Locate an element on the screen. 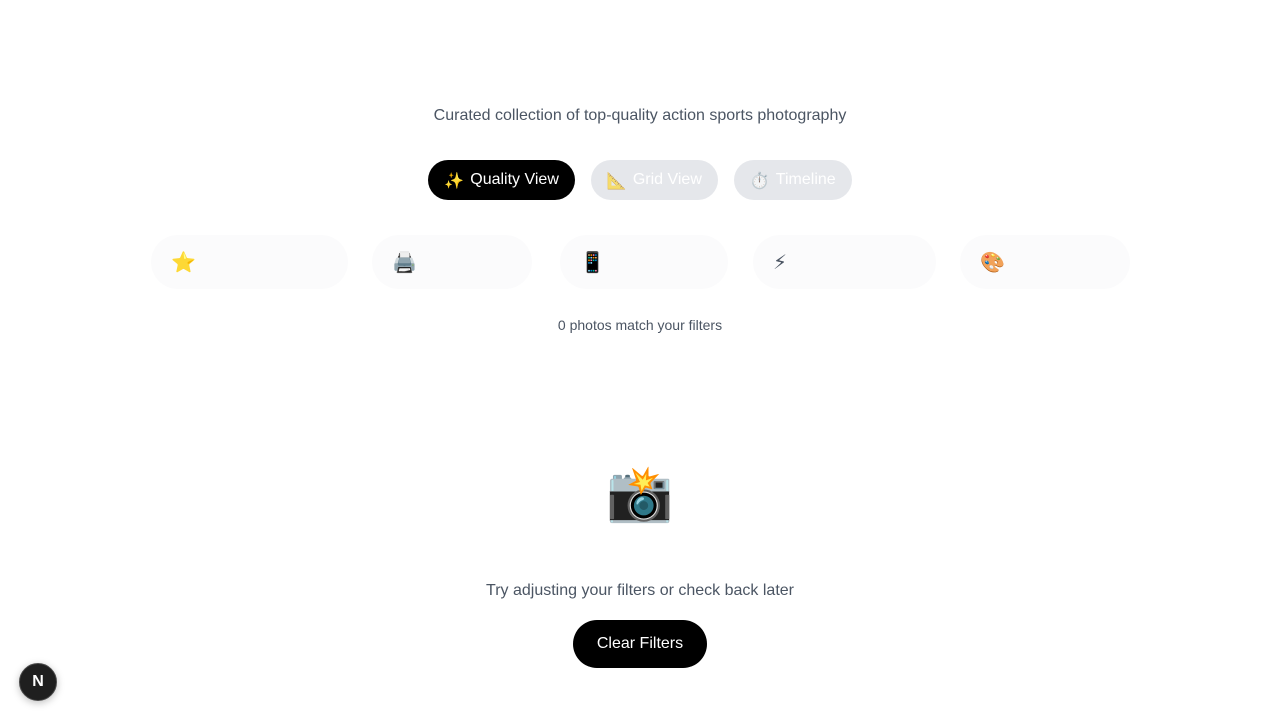  view-mode-tabs: ✨ Quality View 📐 Grid View ⏱️ Timeline is located at coordinates (640, 180).